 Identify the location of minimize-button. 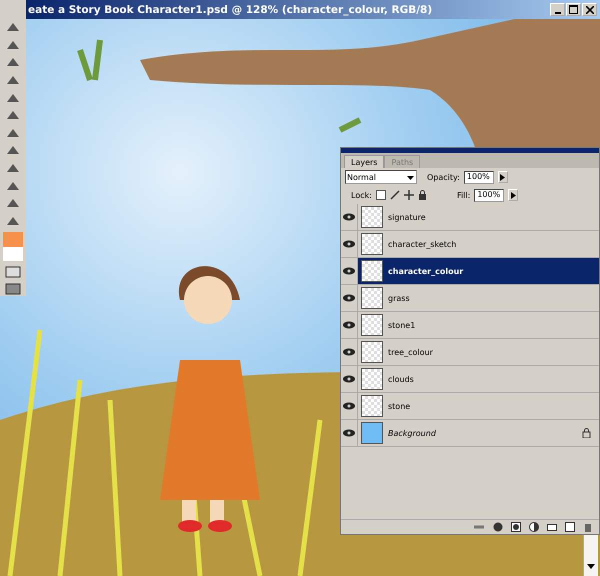
(557, 9).